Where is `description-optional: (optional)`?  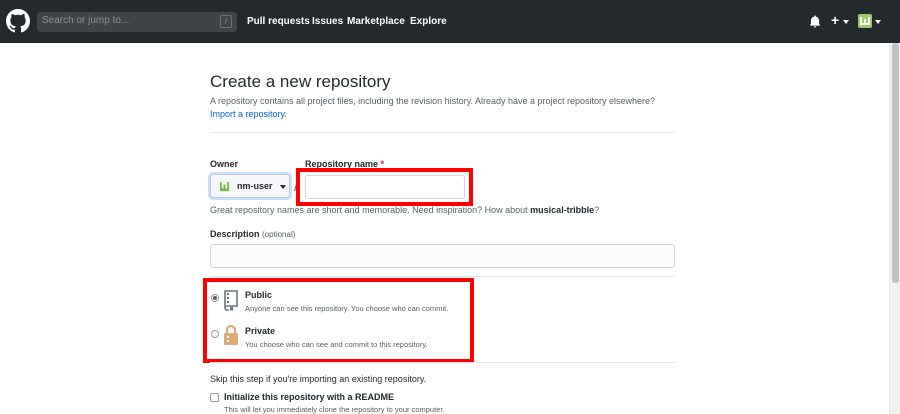
description-optional: (optional) is located at coordinates (279, 234).